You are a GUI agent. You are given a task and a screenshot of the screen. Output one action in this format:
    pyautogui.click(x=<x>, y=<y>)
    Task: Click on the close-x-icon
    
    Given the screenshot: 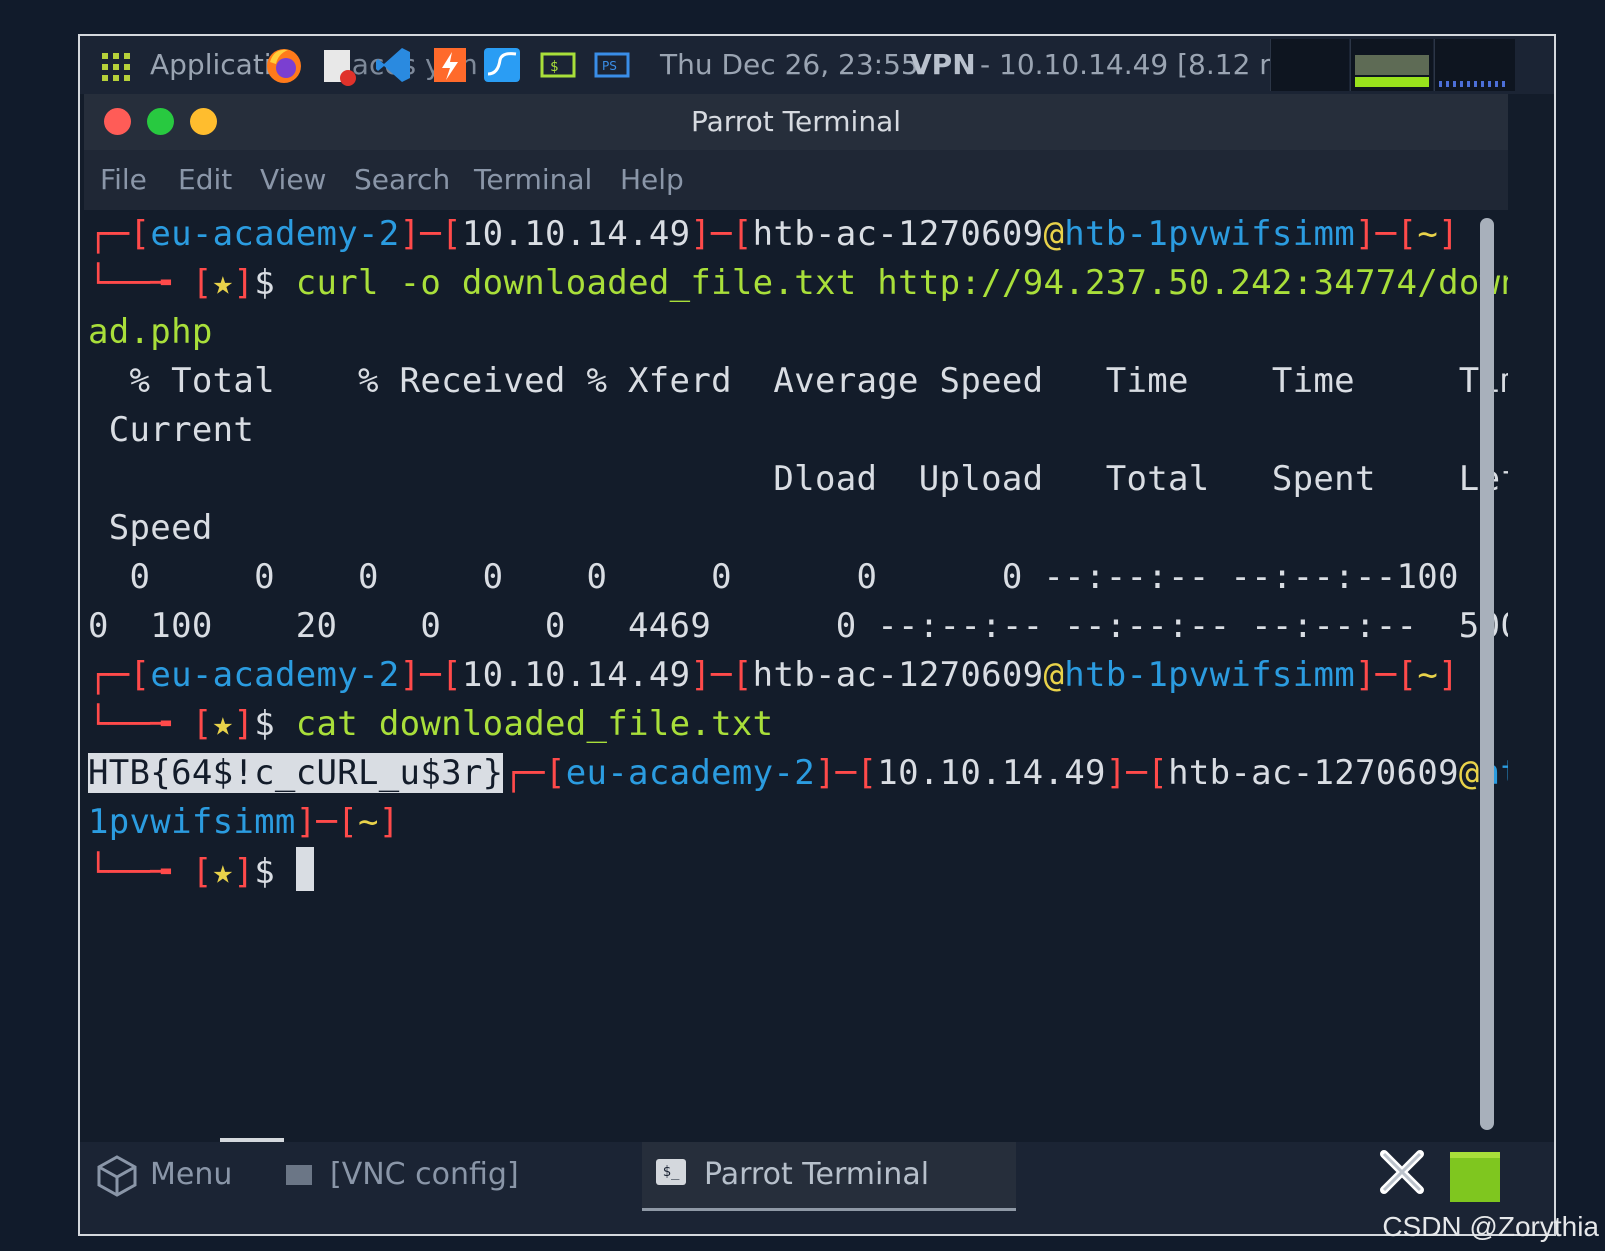 What is the action you would take?
    pyautogui.click(x=1402, y=1175)
    